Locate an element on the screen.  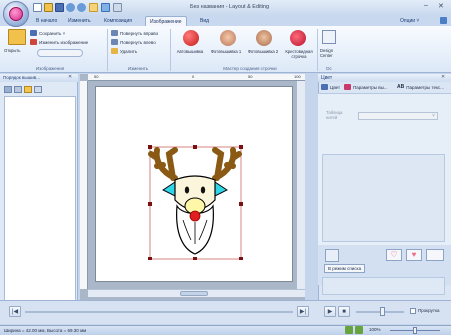
color-order-icon is located at coordinates (28, 89).